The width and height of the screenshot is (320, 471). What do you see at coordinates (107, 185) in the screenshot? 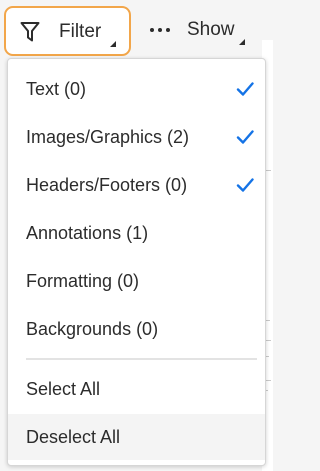
I see `menu-item-label: Headers/Footers (0)` at bounding box center [107, 185].